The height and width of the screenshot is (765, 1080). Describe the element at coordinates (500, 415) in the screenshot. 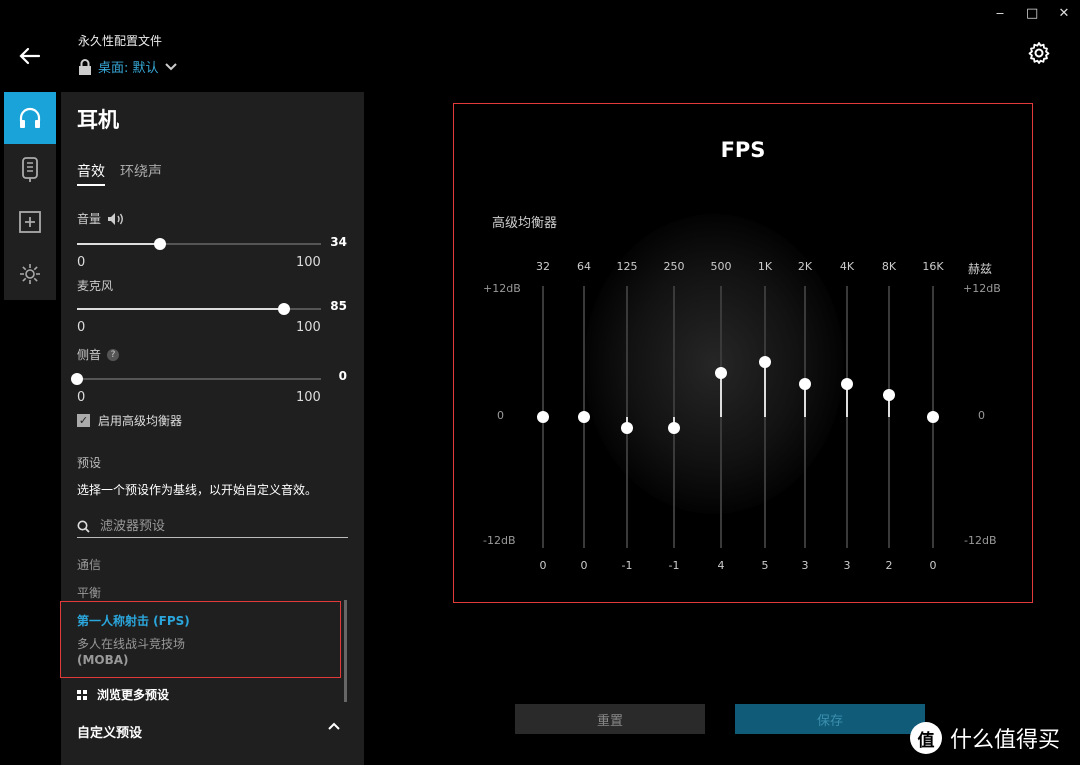

I see `db-mid-left: 0` at that location.